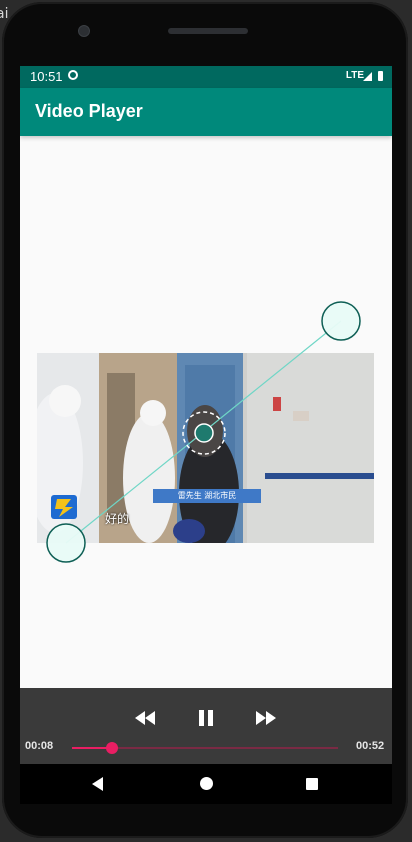  I want to click on network-type: LTE, so click(354, 75).